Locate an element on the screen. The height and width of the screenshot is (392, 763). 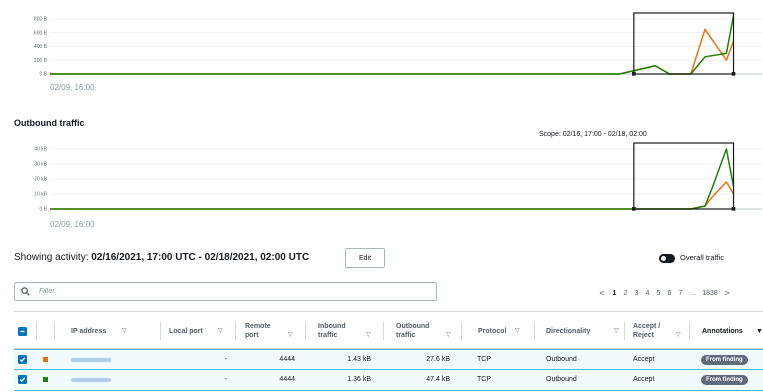
directionality-cell: Outbound is located at coordinates (561, 359).